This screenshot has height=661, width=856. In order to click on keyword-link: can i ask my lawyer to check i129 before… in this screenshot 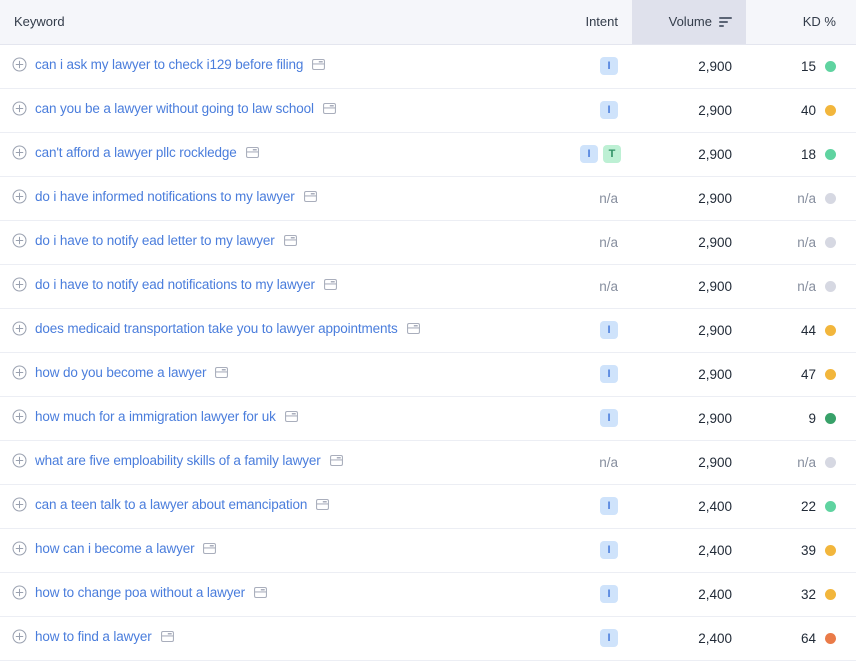, I will do `click(169, 65)`.